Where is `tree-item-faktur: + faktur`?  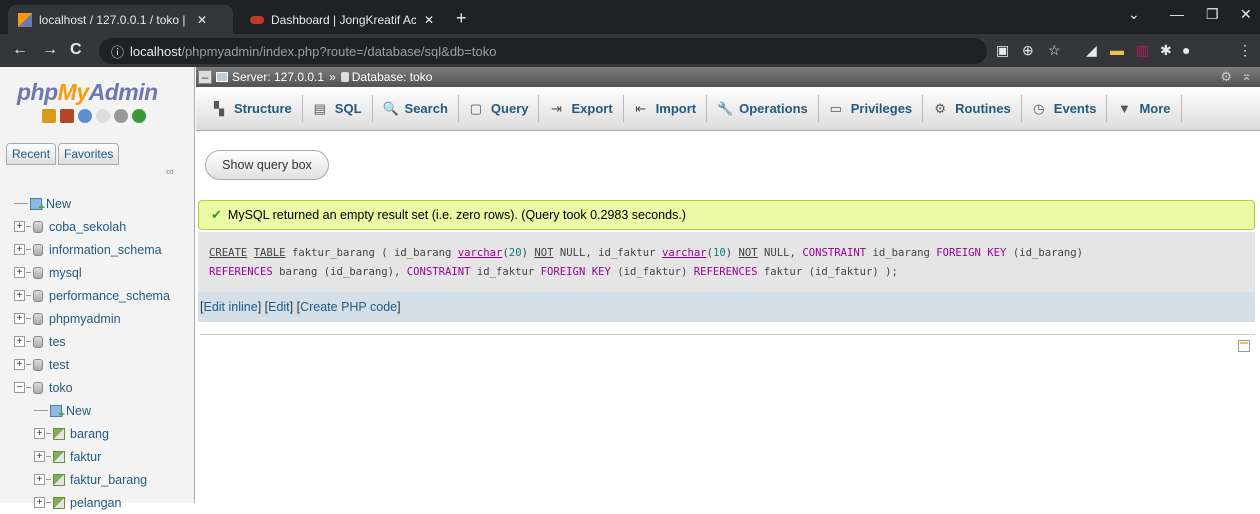
tree-item-faktur: + faktur is located at coordinates (97, 456).